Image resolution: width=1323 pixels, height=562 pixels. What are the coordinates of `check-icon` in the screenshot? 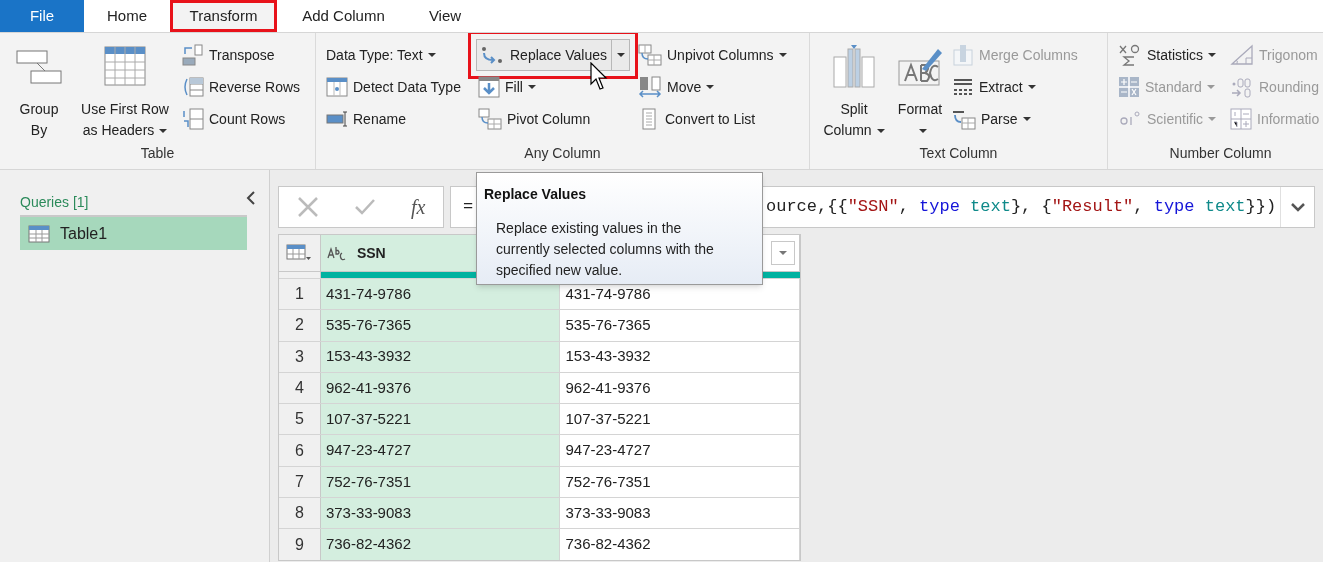 It's located at (364, 207).